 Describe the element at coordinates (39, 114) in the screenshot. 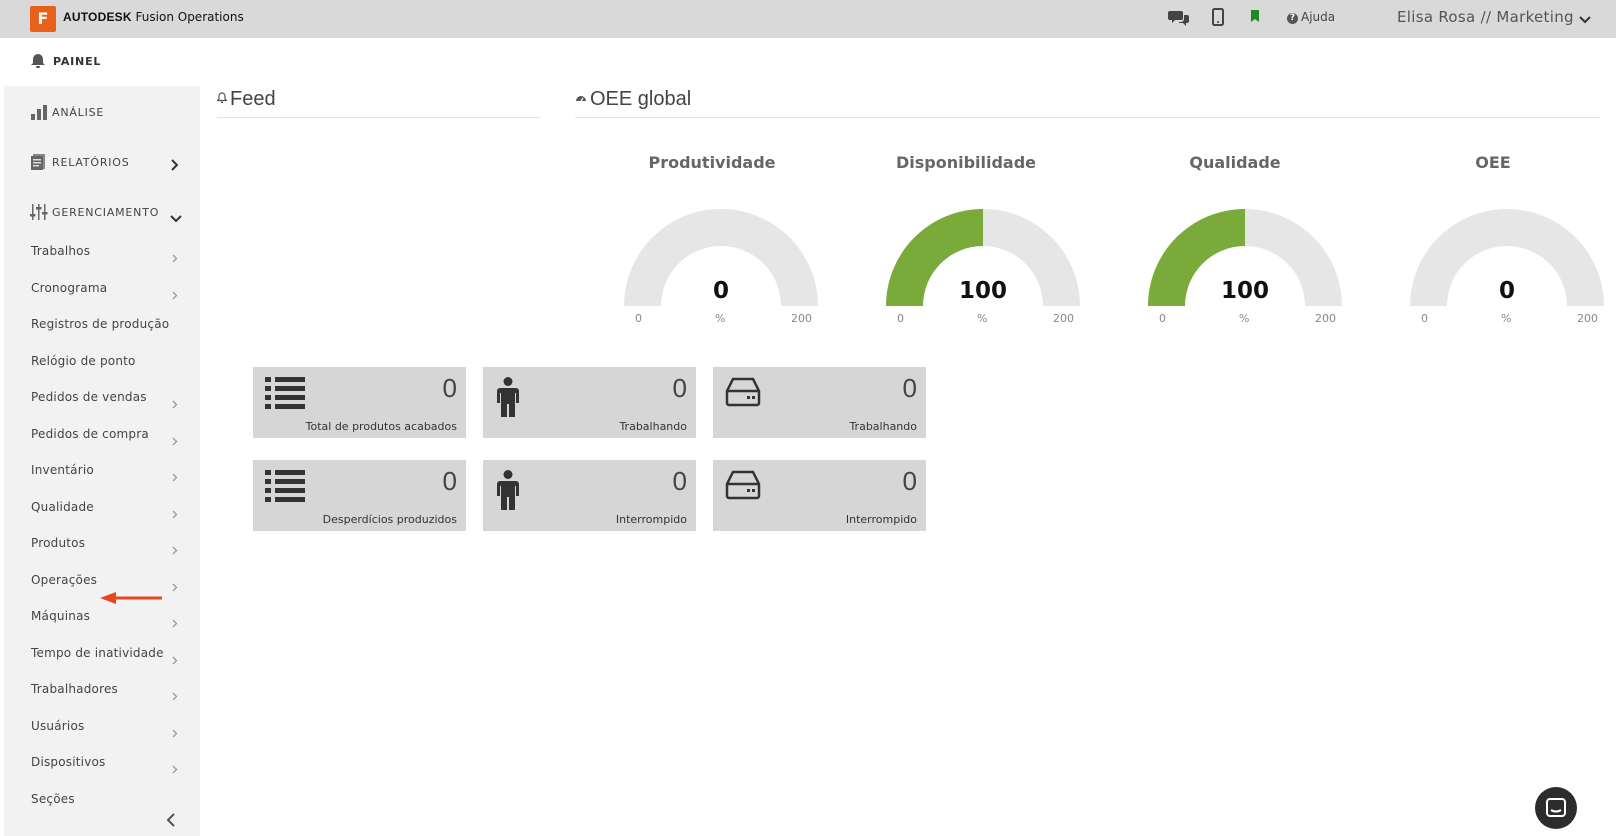

I see `bar-chart-icon` at that location.